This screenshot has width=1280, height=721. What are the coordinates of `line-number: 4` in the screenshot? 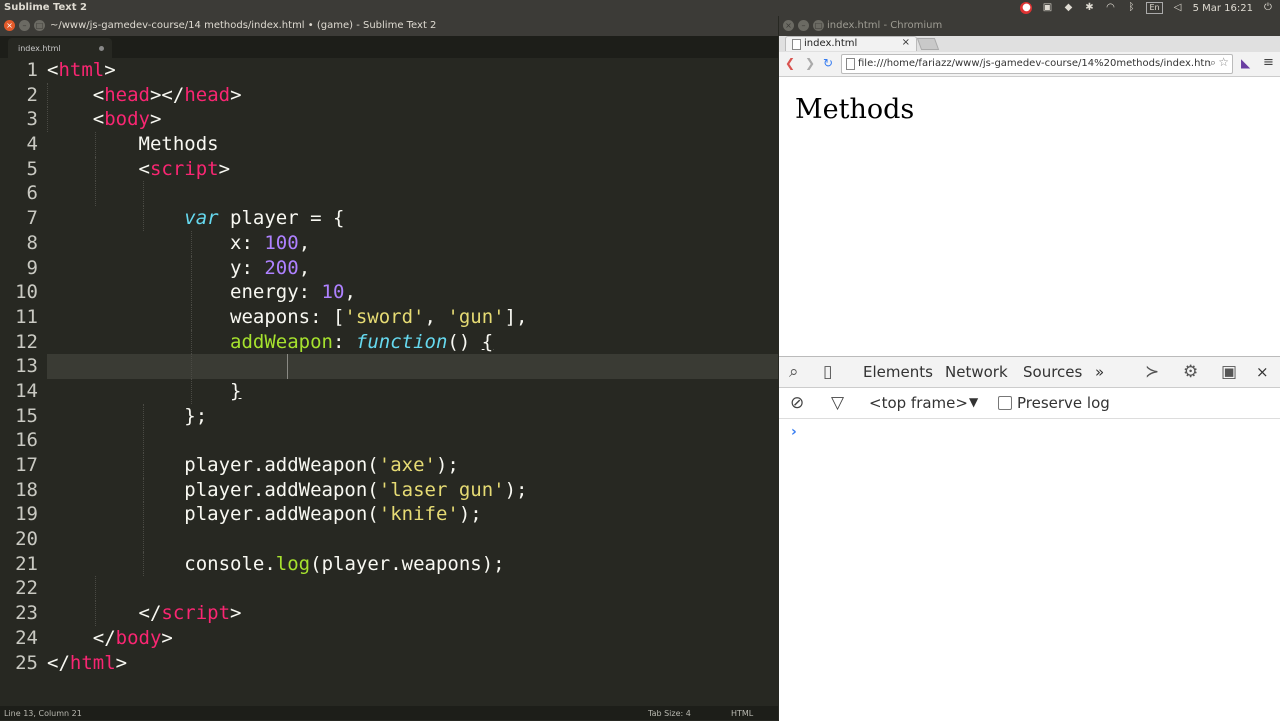 It's located at (32, 144).